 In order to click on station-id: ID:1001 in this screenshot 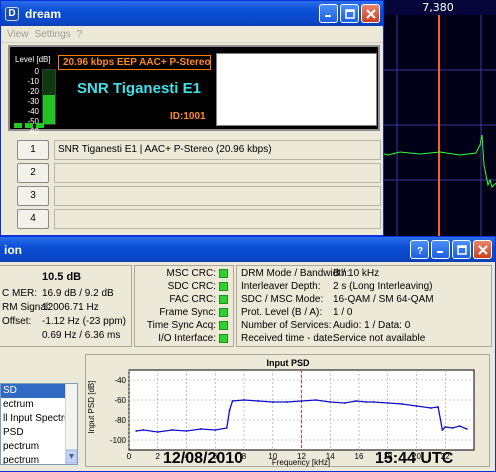, I will do `click(188, 116)`.